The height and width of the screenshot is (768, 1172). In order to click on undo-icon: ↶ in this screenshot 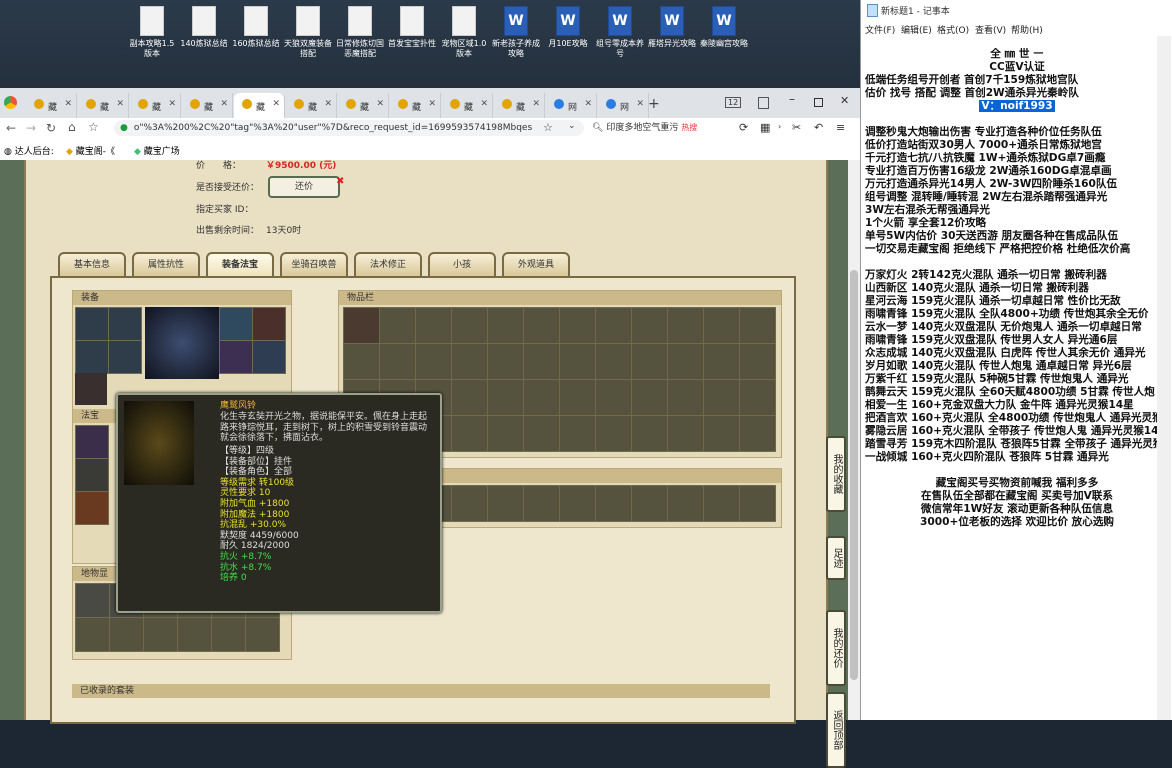, I will do `click(818, 127)`.